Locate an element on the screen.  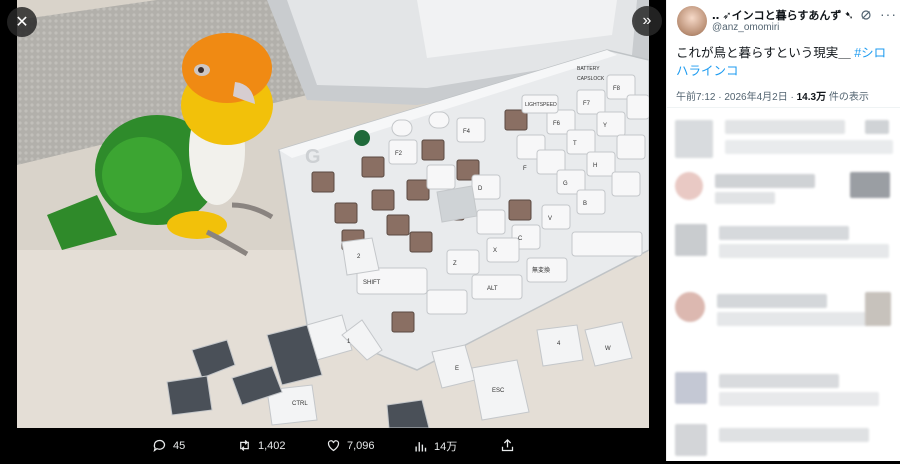
retweet-button: 1,402 is located at coordinates (261, 445).